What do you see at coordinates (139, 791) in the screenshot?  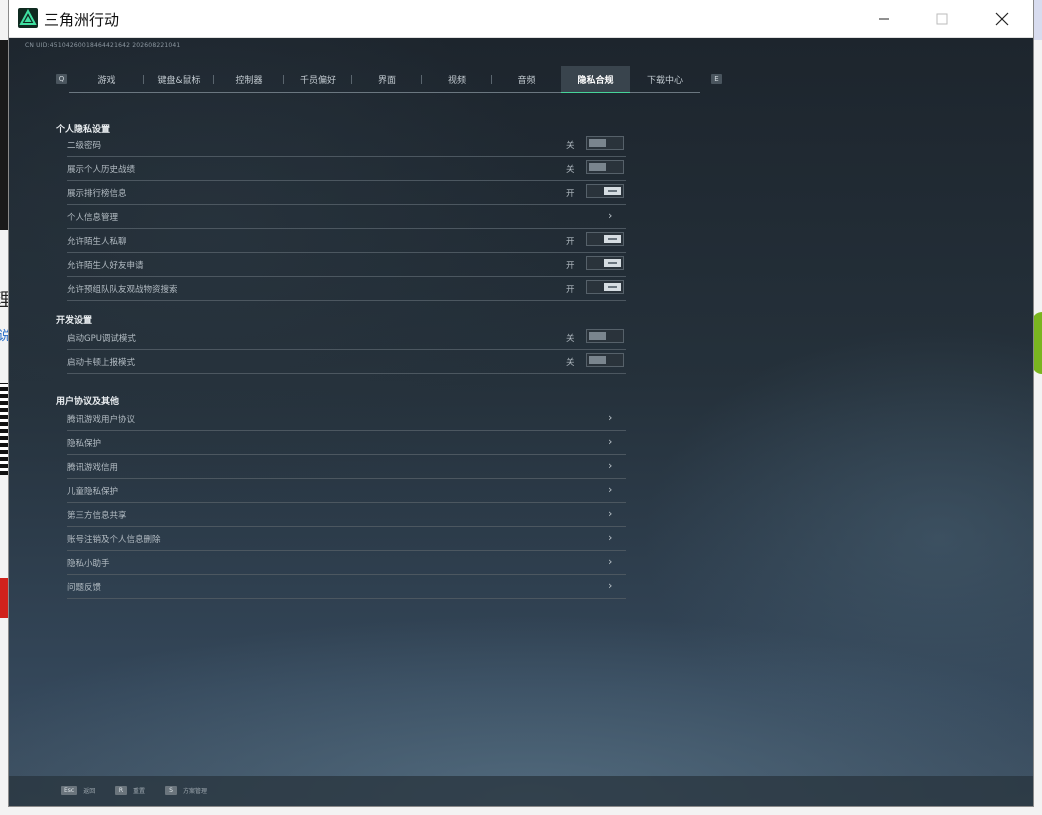 I see `hint-label: 重置` at bounding box center [139, 791].